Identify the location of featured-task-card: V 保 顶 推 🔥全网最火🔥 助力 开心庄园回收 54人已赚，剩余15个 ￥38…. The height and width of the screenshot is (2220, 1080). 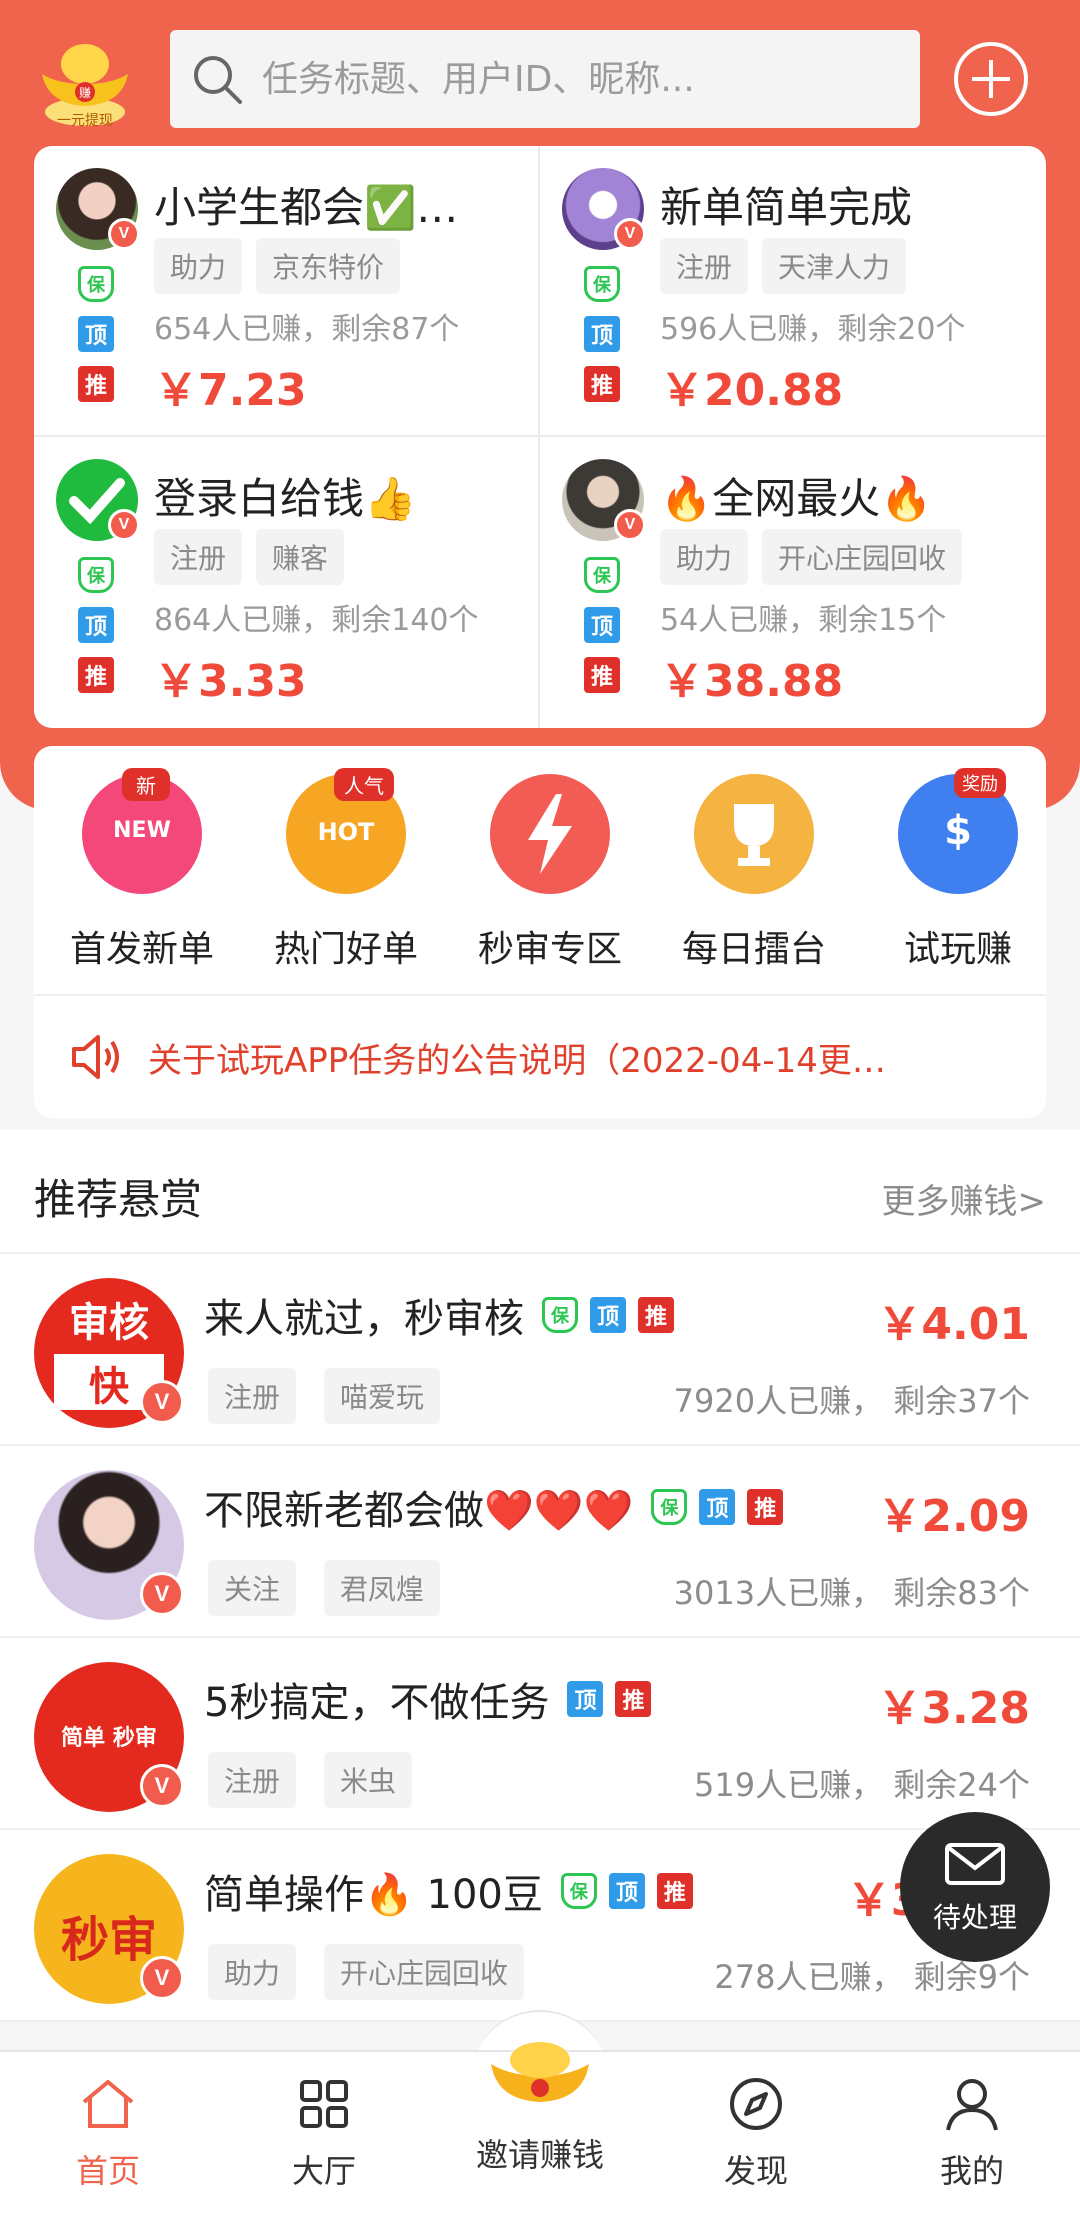
(793, 582).